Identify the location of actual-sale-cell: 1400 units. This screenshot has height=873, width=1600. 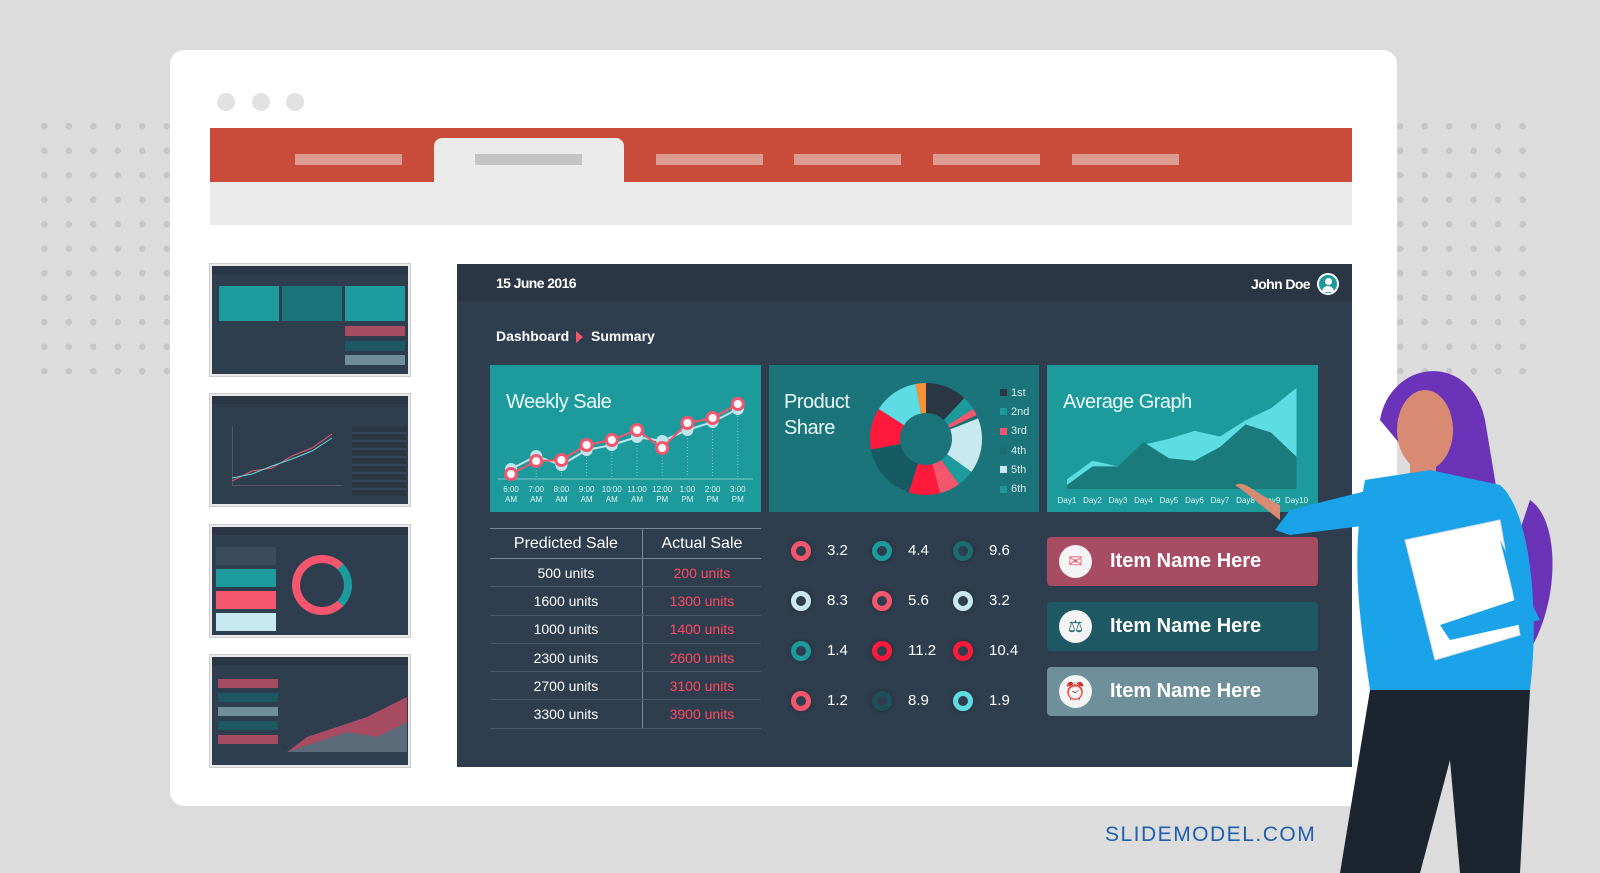
(701, 629).